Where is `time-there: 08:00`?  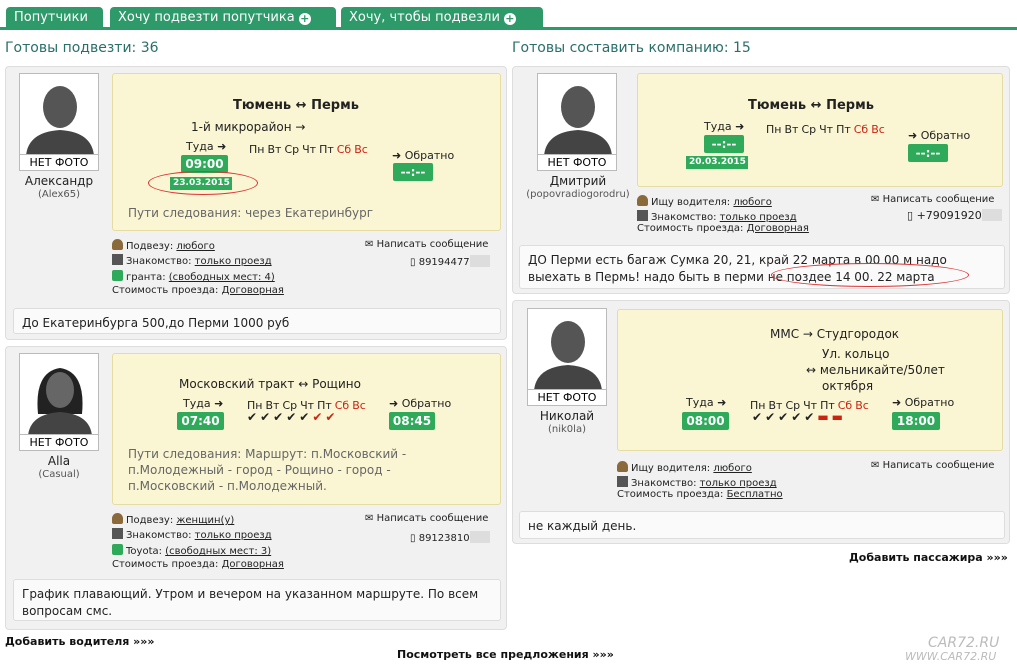
time-there: 08:00 is located at coordinates (705, 421).